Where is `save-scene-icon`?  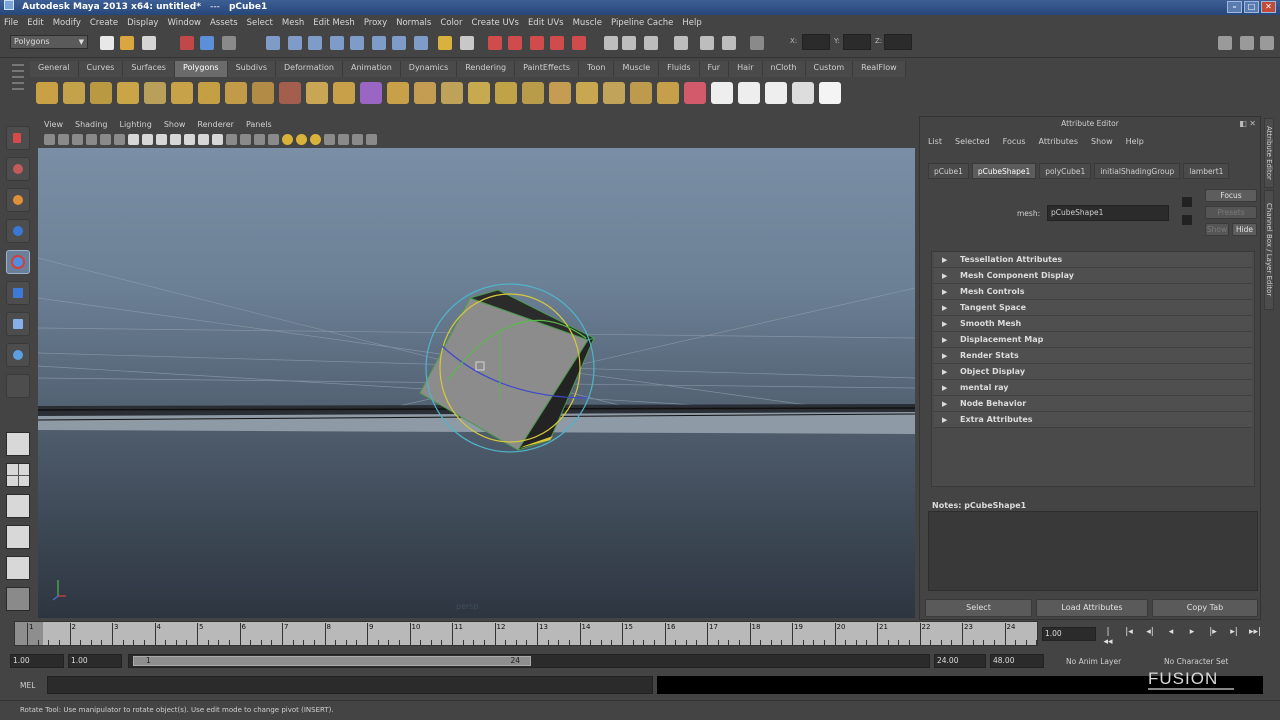 save-scene-icon is located at coordinates (149, 43).